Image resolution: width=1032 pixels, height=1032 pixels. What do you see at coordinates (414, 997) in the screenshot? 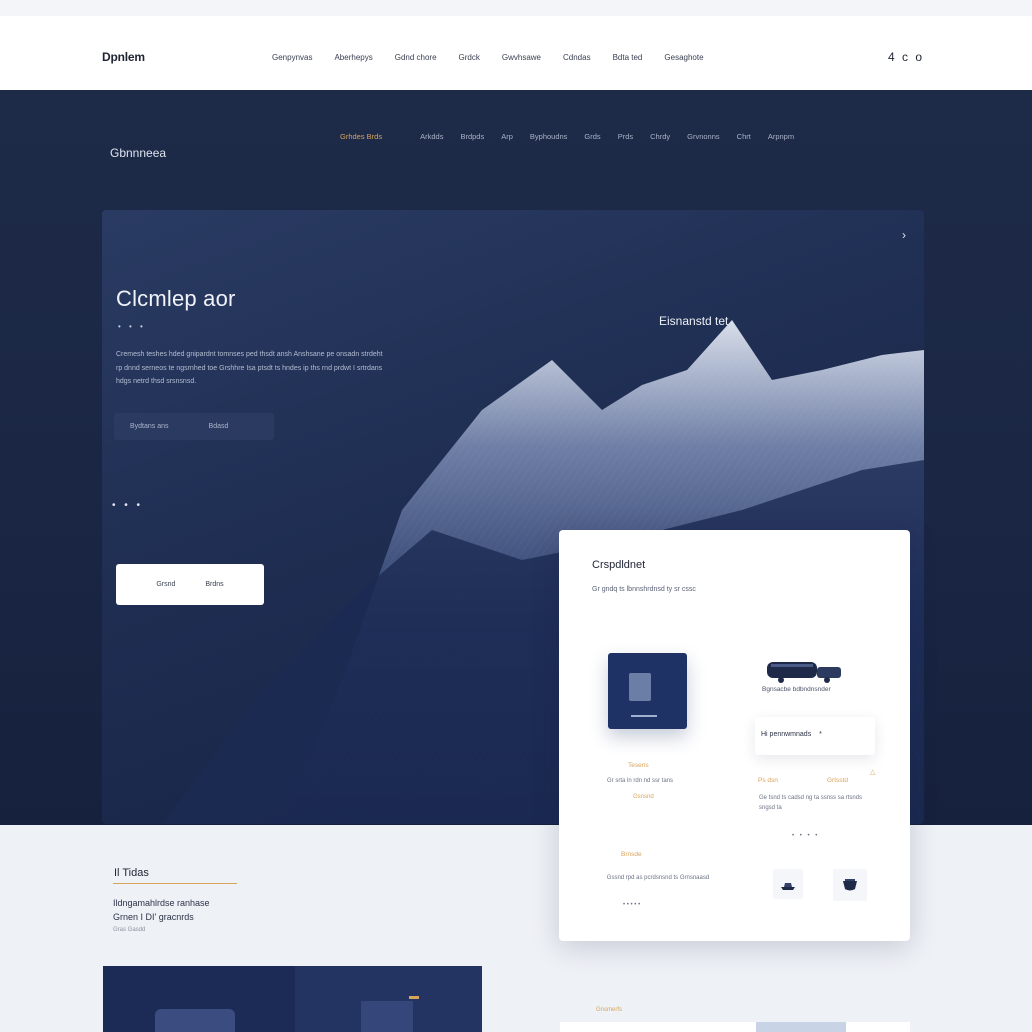
I see `bottom-image-accent` at bounding box center [414, 997].